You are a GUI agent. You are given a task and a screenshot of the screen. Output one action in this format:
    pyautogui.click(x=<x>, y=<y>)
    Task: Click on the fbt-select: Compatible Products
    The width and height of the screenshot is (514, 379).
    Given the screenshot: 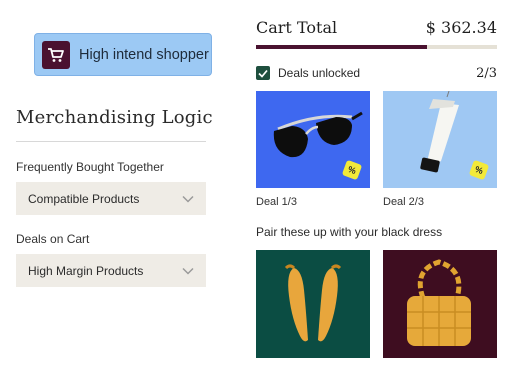 What is the action you would take?
    pyautogui.click(x=111, y=198)
    